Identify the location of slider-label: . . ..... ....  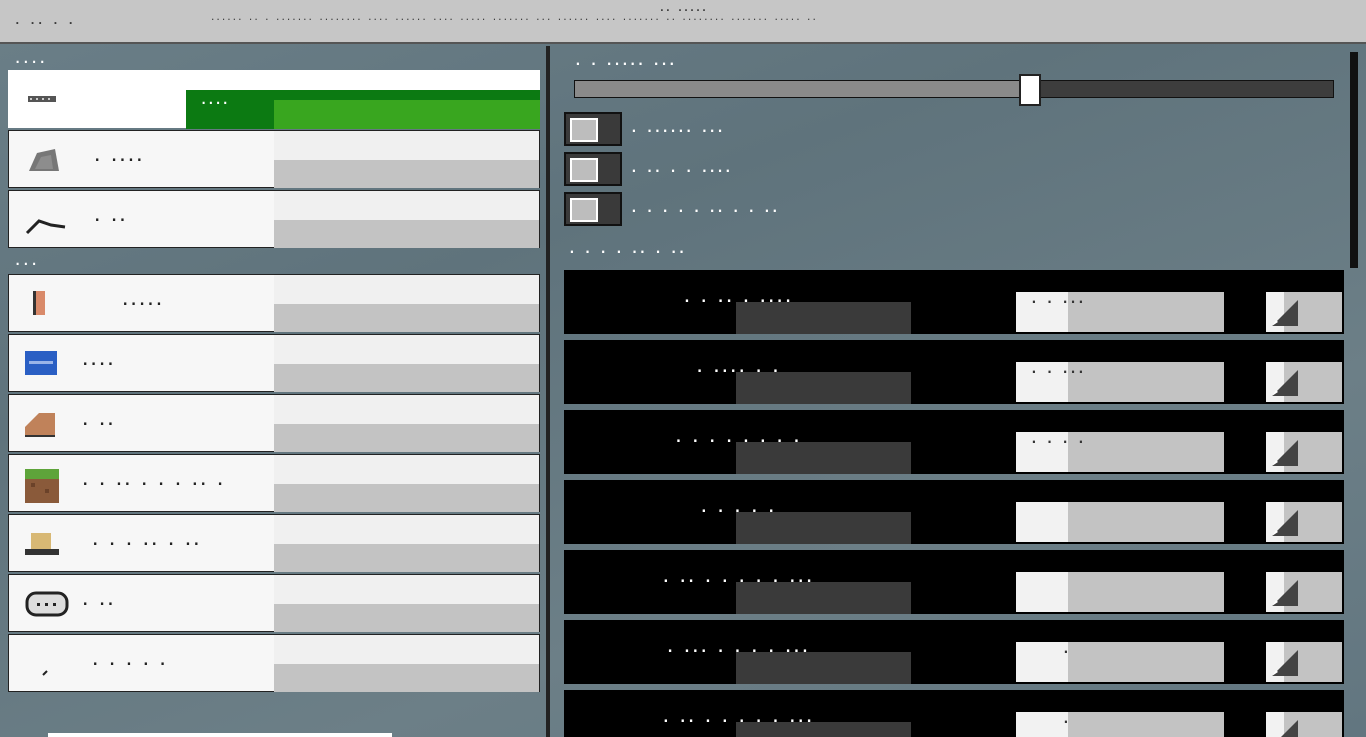
(625, 61).